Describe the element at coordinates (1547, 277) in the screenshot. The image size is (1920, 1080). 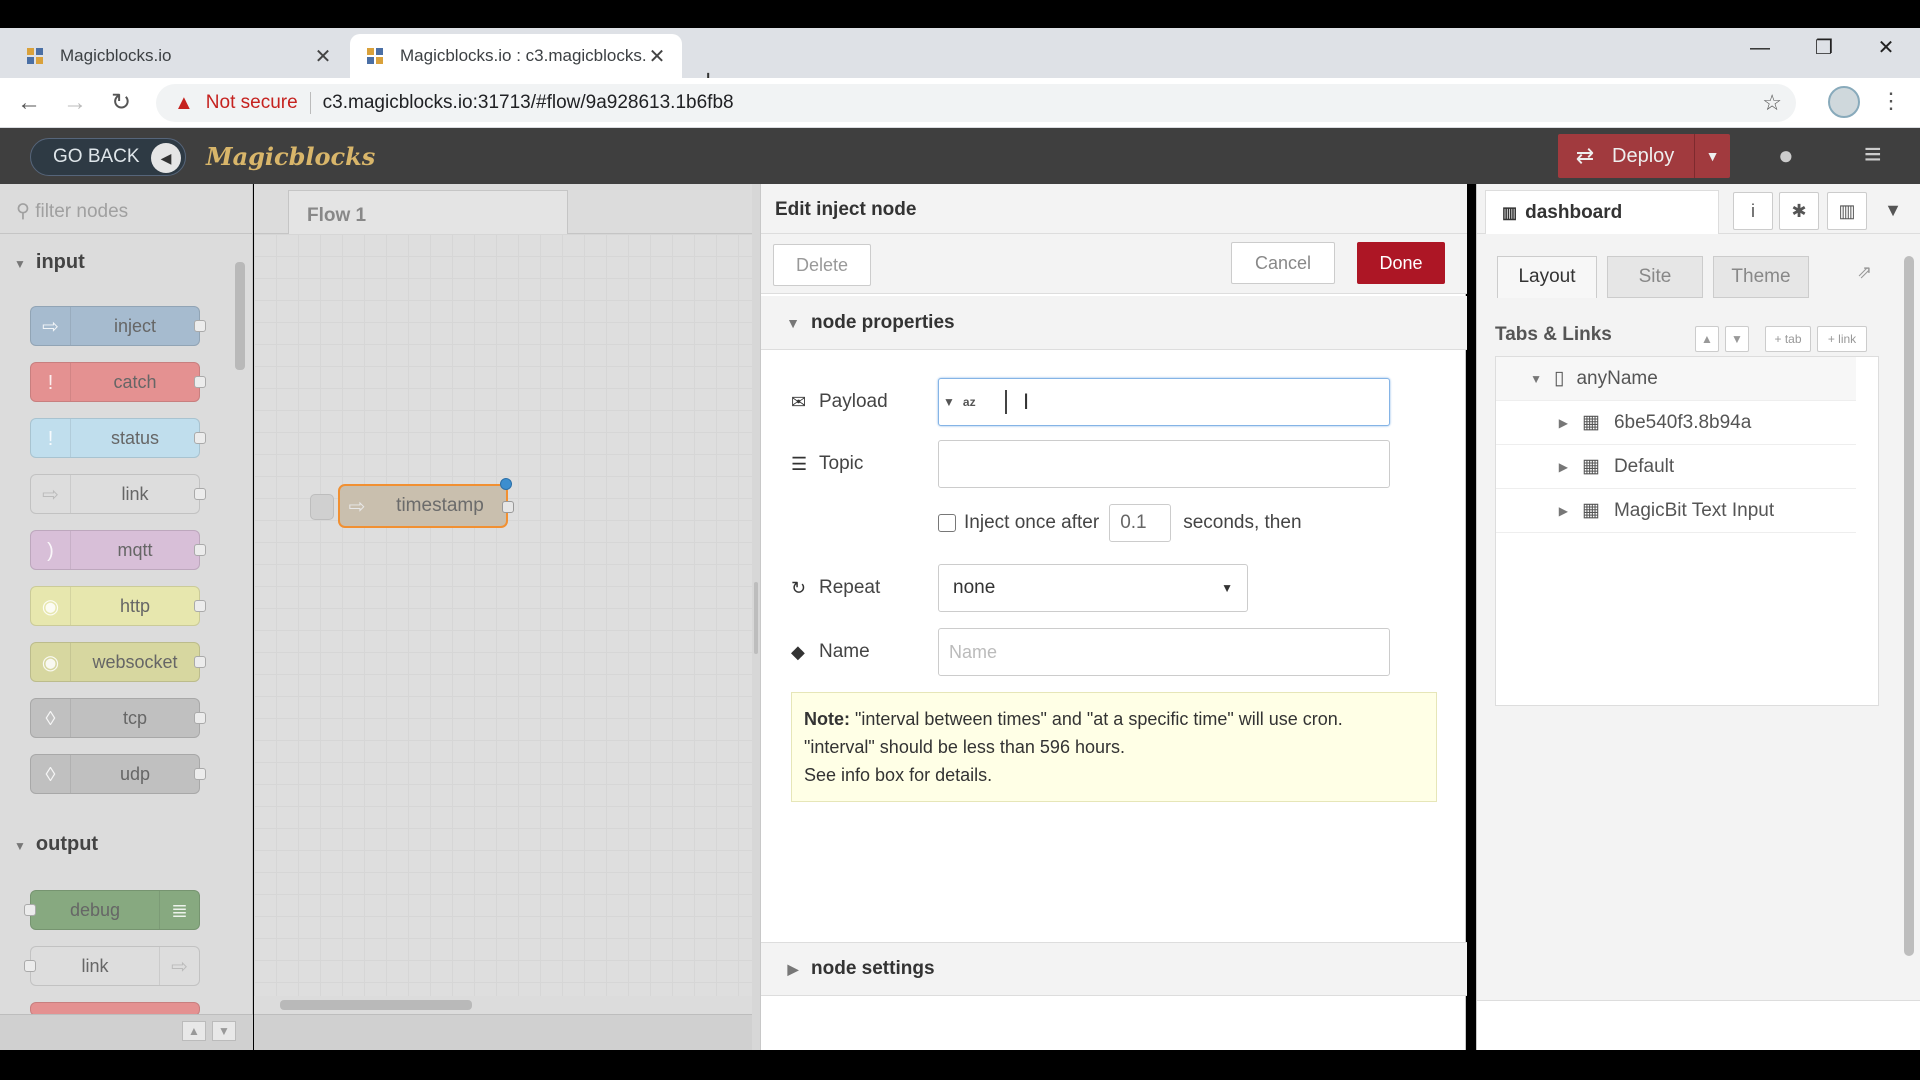
I see `tab-layout: Layout` at that location.